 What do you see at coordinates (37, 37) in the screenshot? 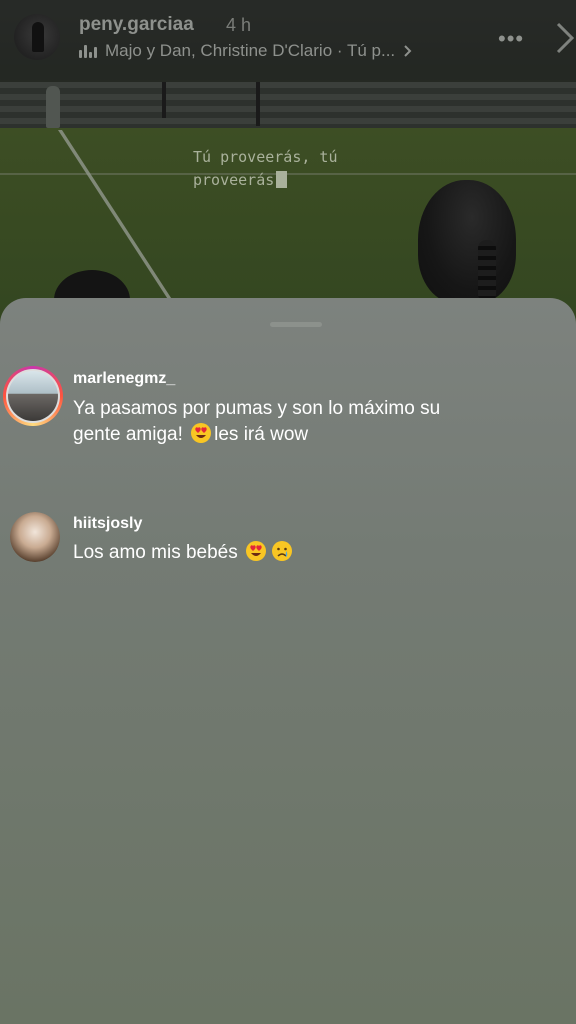
I see `profile-avatar` at bounding box center [37, 37].